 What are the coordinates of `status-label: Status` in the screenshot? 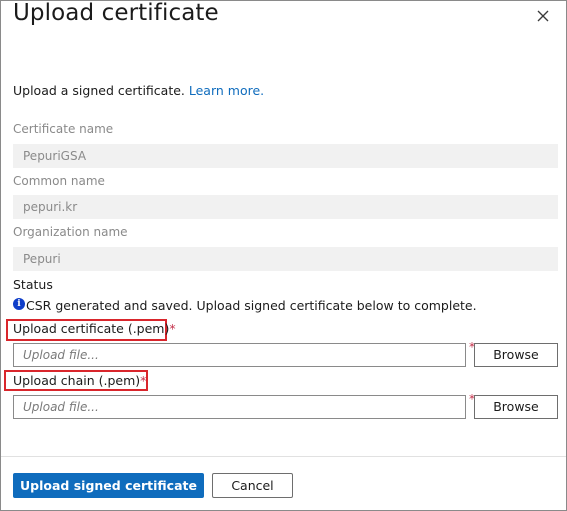 It's located at (33, 284).